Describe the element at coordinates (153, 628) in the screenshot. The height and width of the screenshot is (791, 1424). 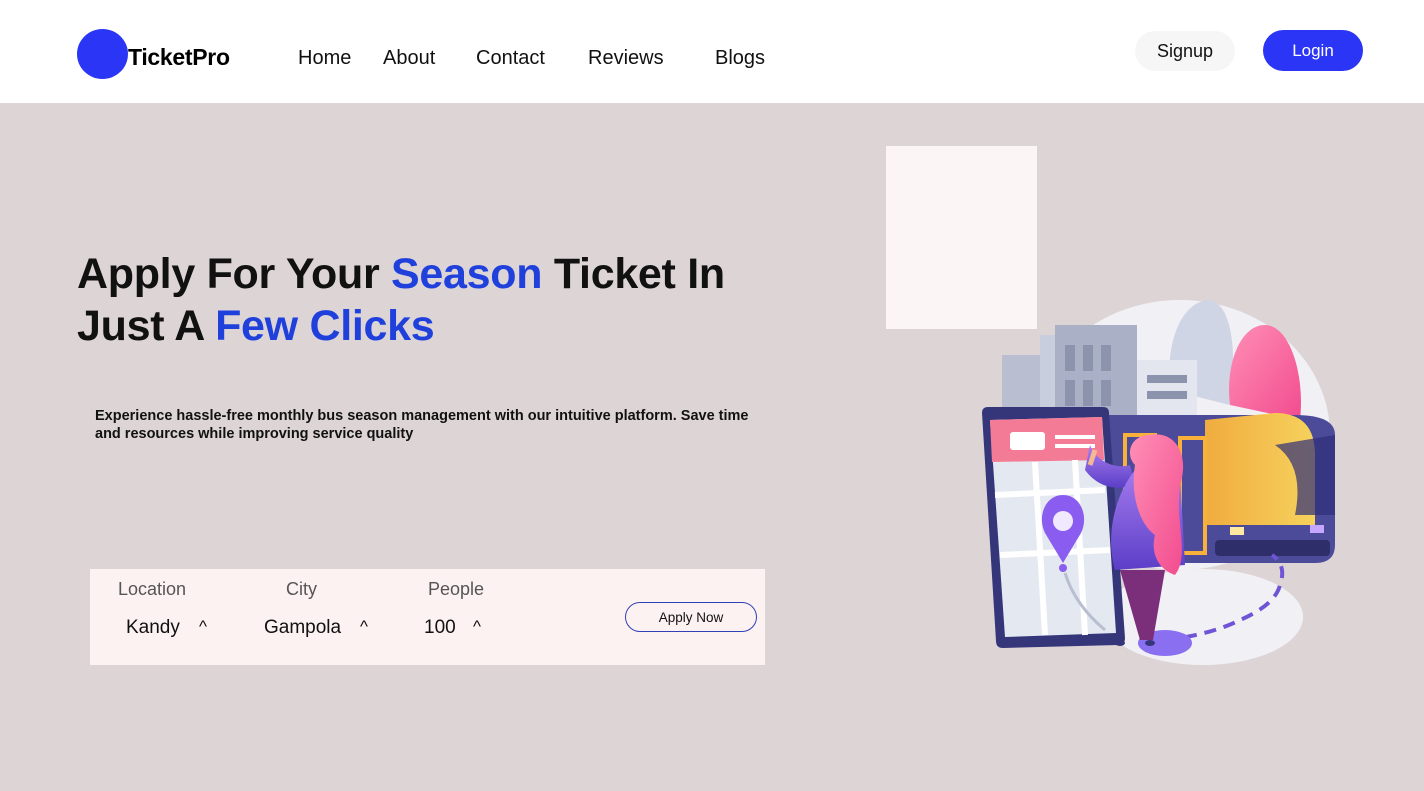
I see `location-select: Kandy` at that location.